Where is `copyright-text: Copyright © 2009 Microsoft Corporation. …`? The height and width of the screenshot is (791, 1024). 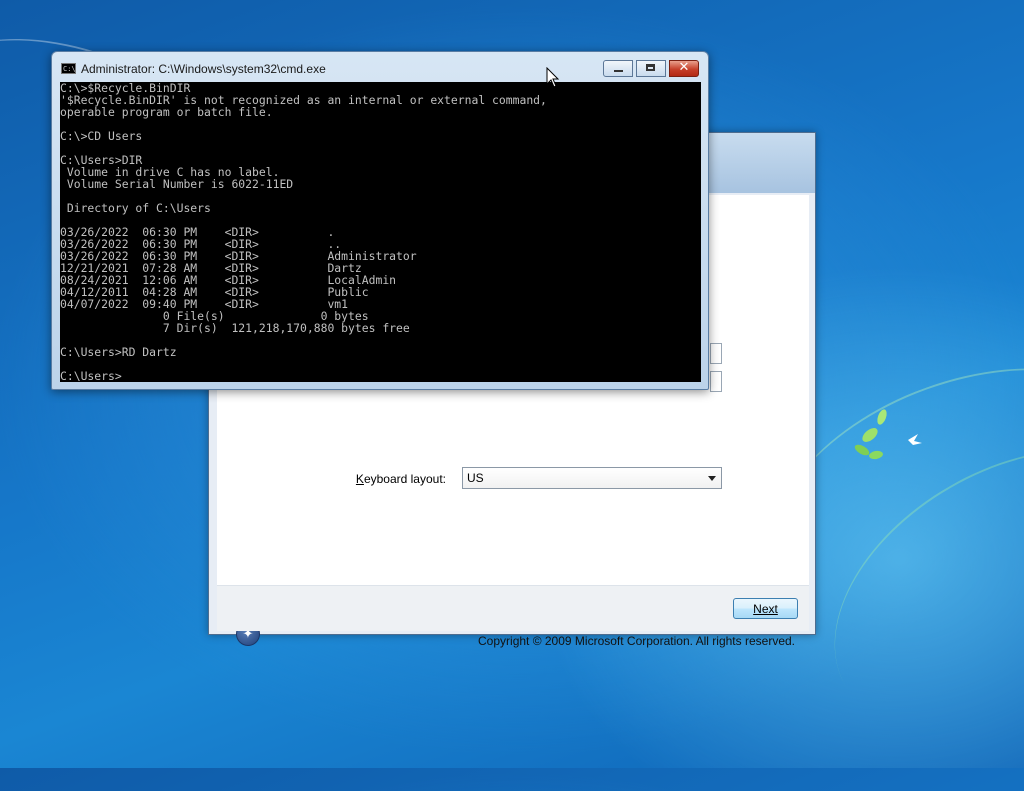 copyright-text: Copyright © 2009 Microsoft Corporation. … is located at coordinates (636, 641).